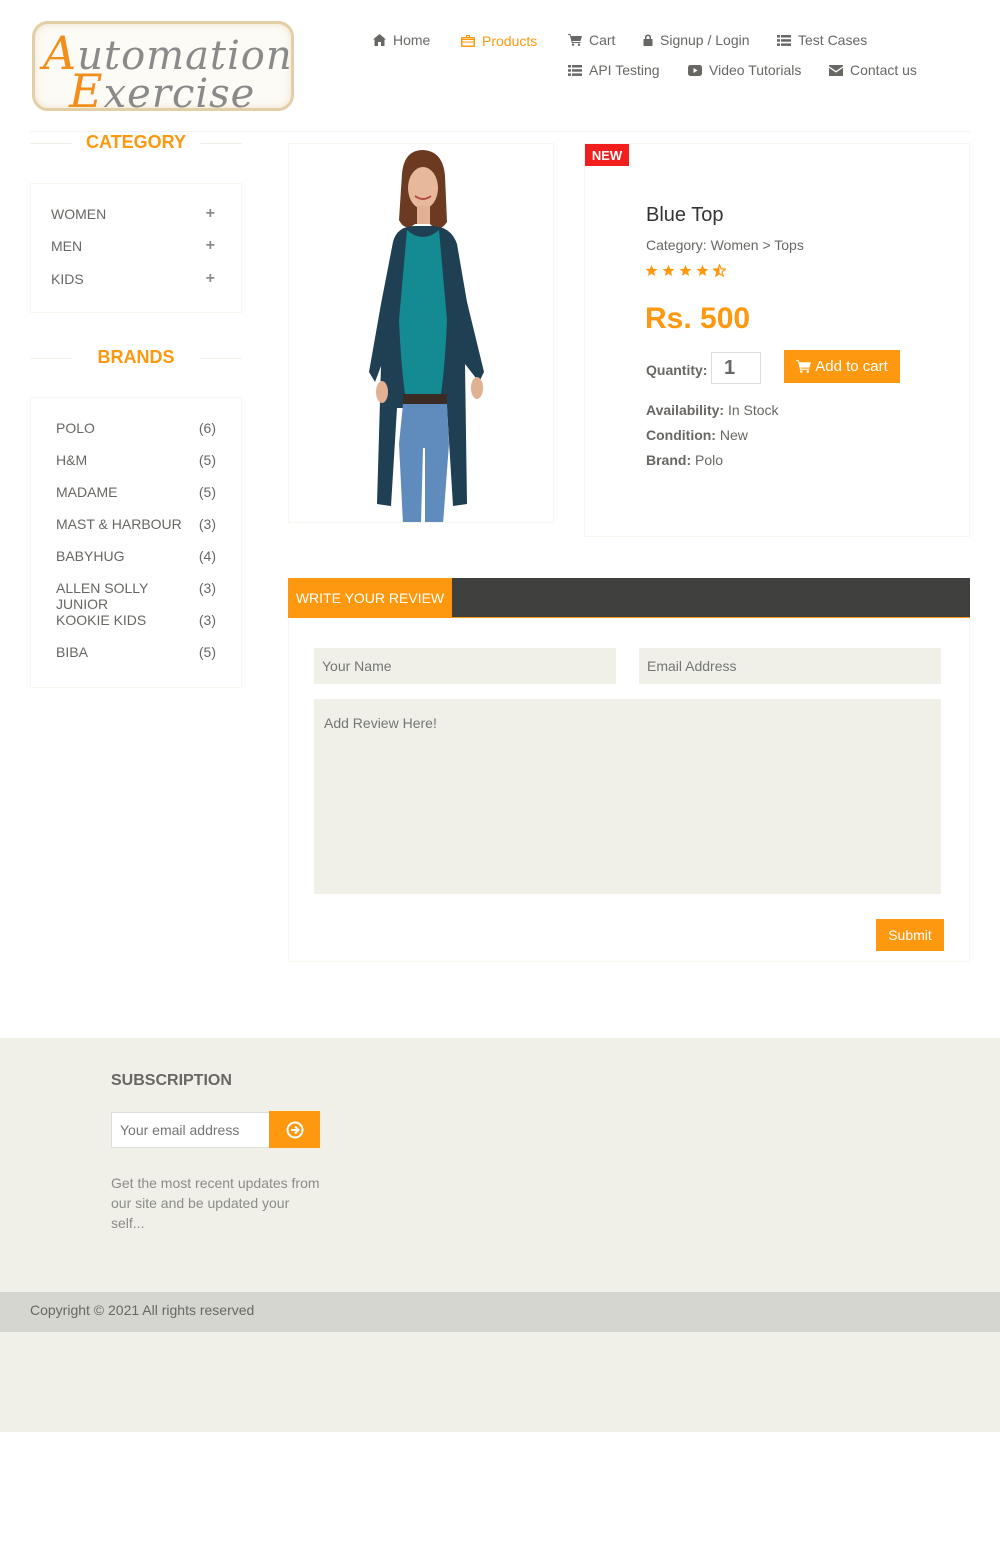 This screenshot has height=1542, width=1000. I want to click on rating-stars, so click(685, 270).